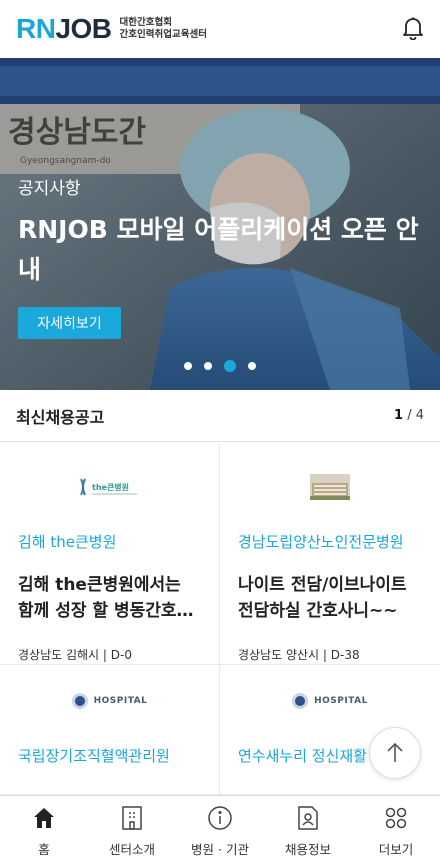 This screenshot has height=860, width=440. What do you see at coordinates (67, 542) in the screenshot?
I see `card-organization: 김해 the큰병원` at bounding box center [67, 542].